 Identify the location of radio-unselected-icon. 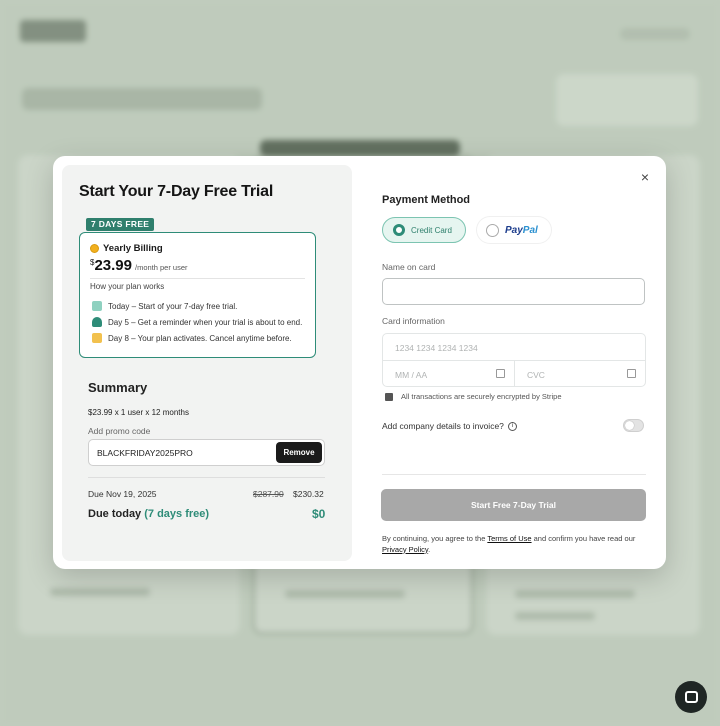
(492, 230).